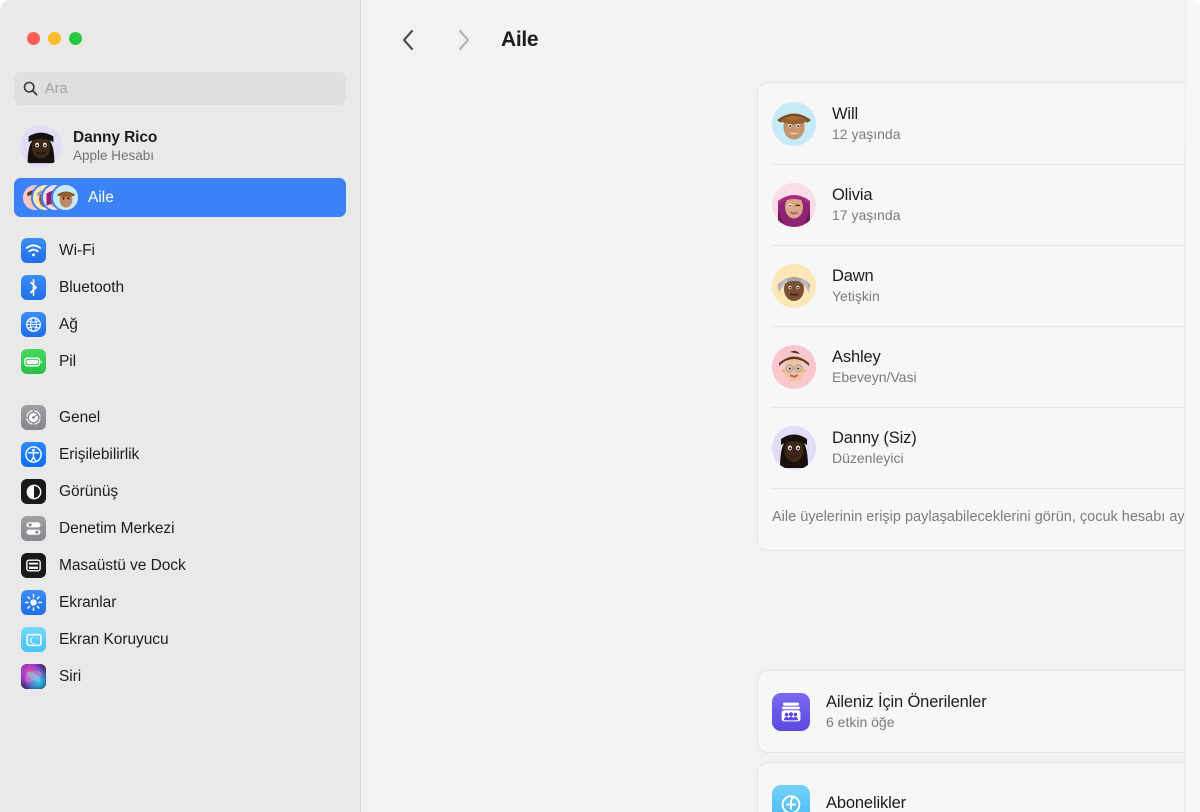  Describe the element at coordinates (33, 454) in the screenshot. I see `accessibility-icon` at that location.